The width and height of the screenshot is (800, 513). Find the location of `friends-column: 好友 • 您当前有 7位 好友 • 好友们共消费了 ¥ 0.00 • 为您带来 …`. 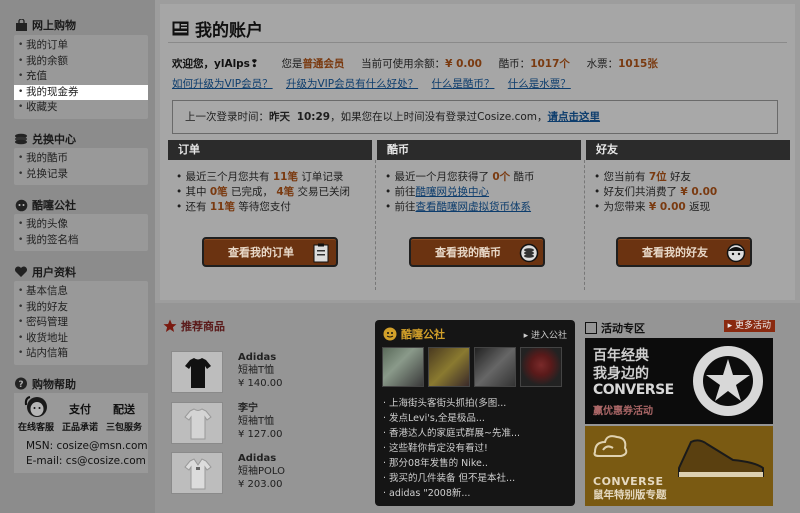

friends-column: 好友 • 您当前有 7位 好友 • 好友们共消费了 ¥ 0.00 • 为您带来 … is located at coordinates (688, 215).